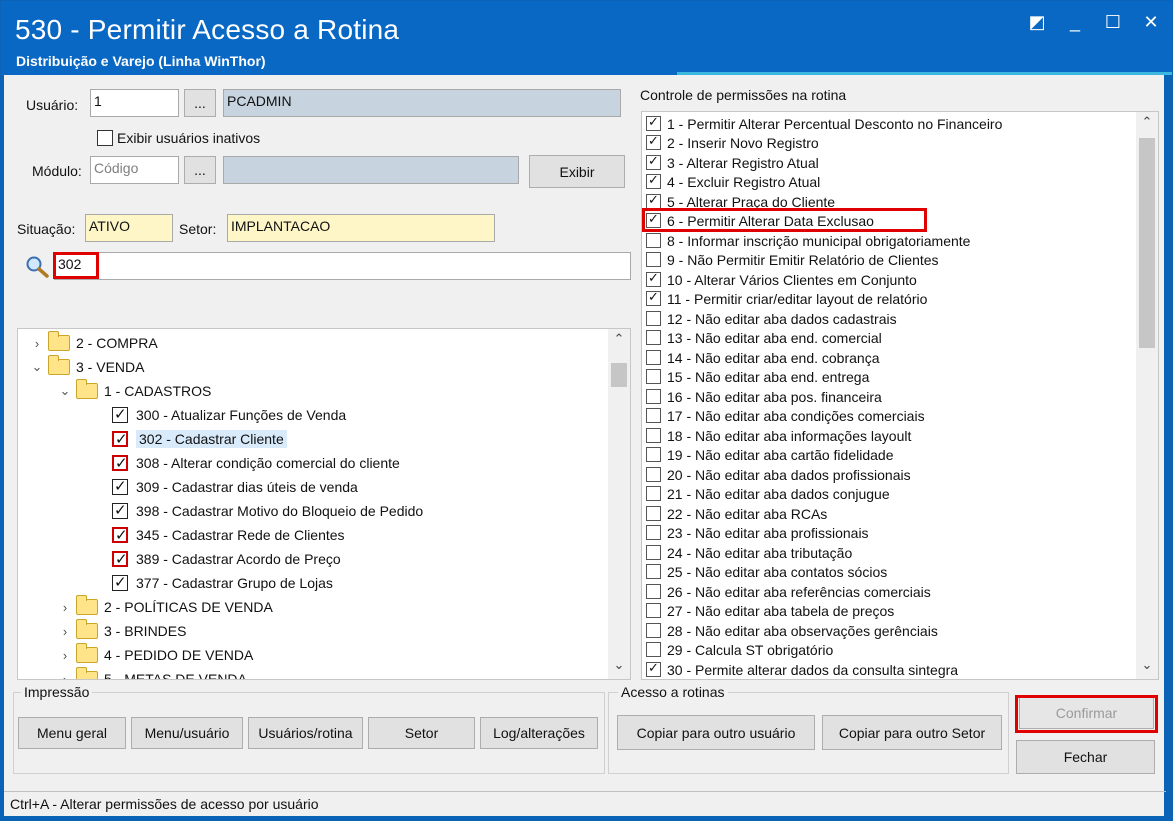  I want to click on permission-item: 6 - Permitir Alterar Data Exclusao, so click(760, 220).